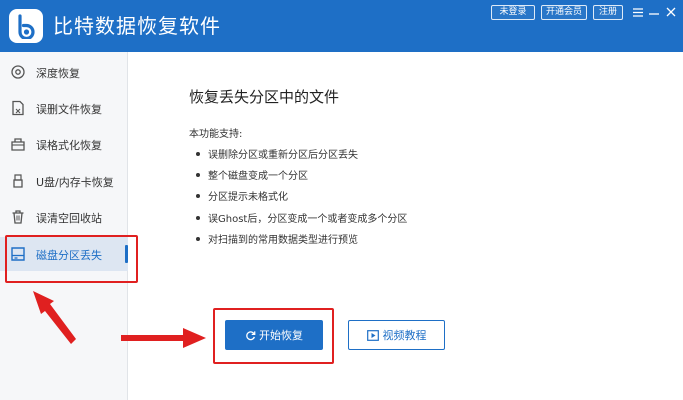 This screenshot has height=400, width=683. What do you see at coordinates (17, 71) in the screenshot?
I see `deep-recovery-icon` at bounding box center [17, 71].